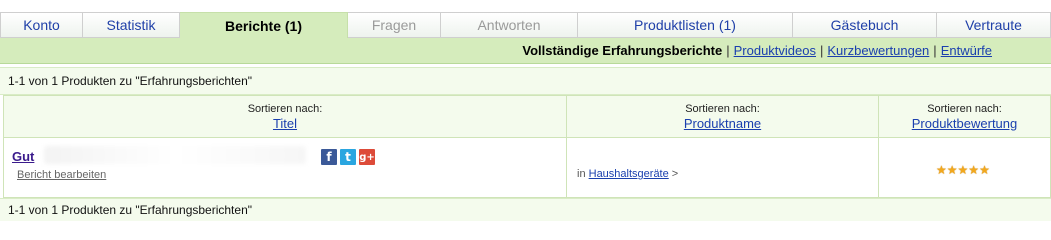  I want to click on column-header-product: Sortieren nach: Produktname, so click(723, 116).